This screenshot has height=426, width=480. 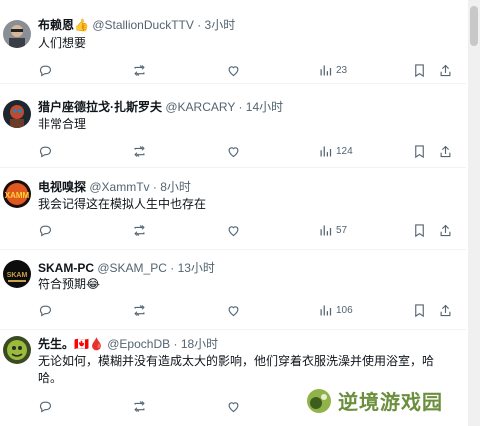 I want to click on reply-text: 人们想要, so click(x=62, y=43).